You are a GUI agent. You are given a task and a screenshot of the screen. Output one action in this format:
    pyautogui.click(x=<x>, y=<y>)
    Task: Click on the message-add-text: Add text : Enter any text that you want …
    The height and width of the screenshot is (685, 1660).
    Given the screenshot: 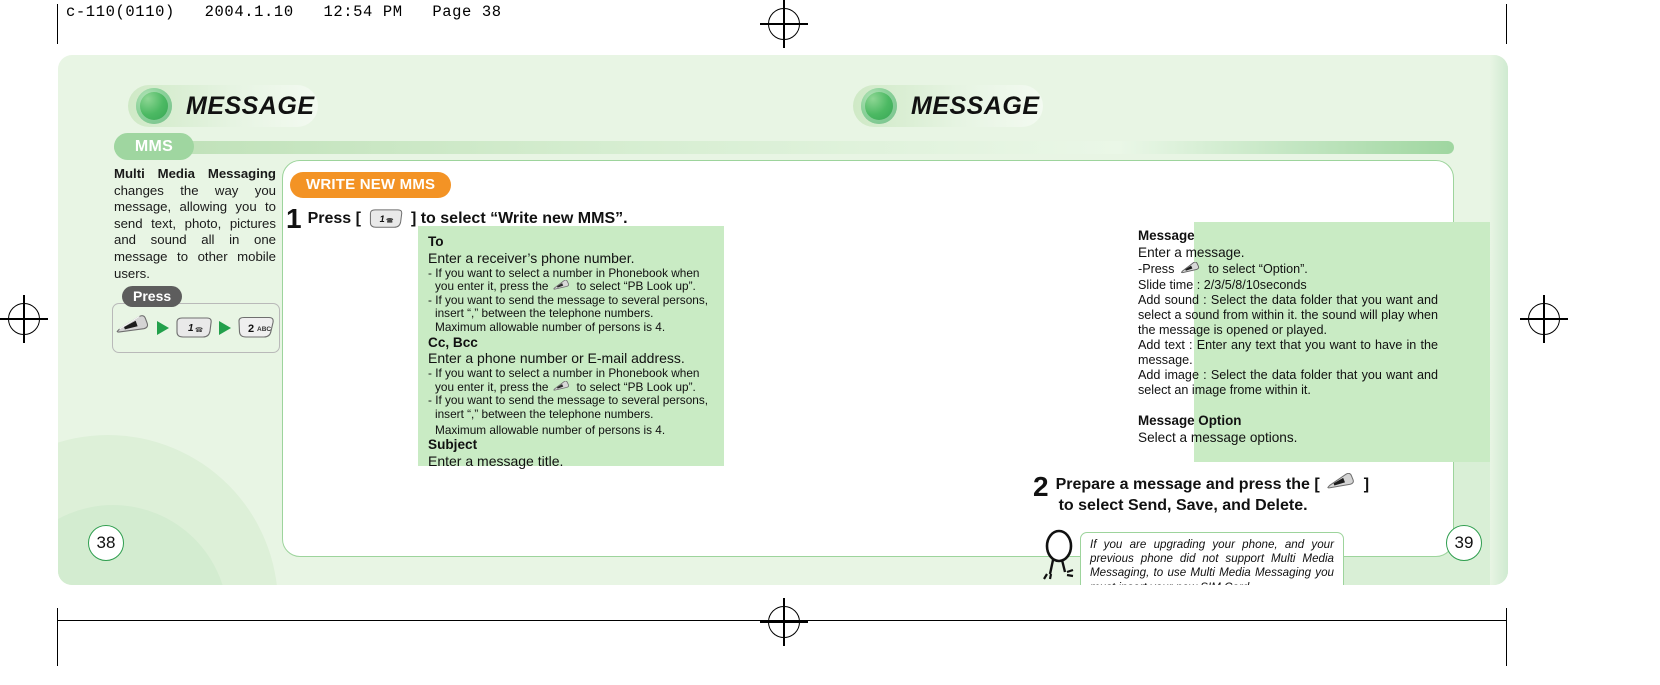 What is the action you would take?
    pyautogui.click(x=1288, y=352)
    